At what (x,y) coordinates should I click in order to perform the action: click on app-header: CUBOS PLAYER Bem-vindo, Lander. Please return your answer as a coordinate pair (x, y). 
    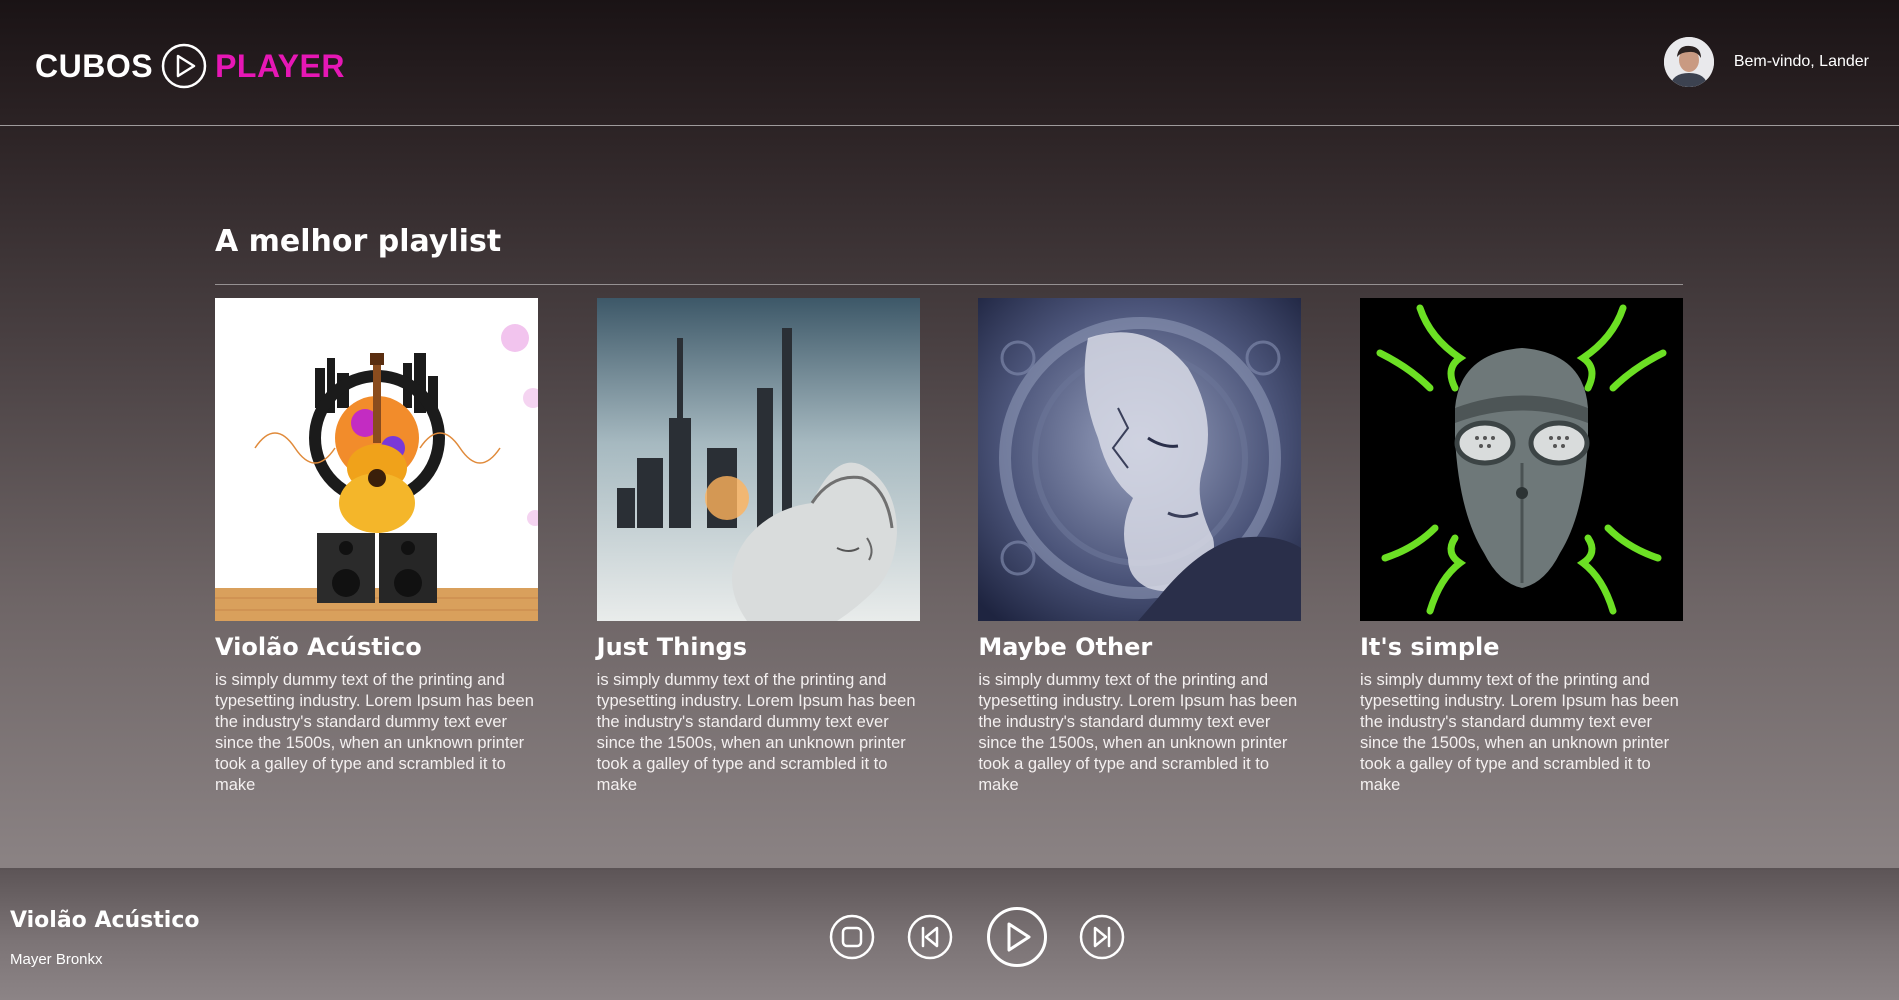
    Looking at the image, I should click on (949, 63).